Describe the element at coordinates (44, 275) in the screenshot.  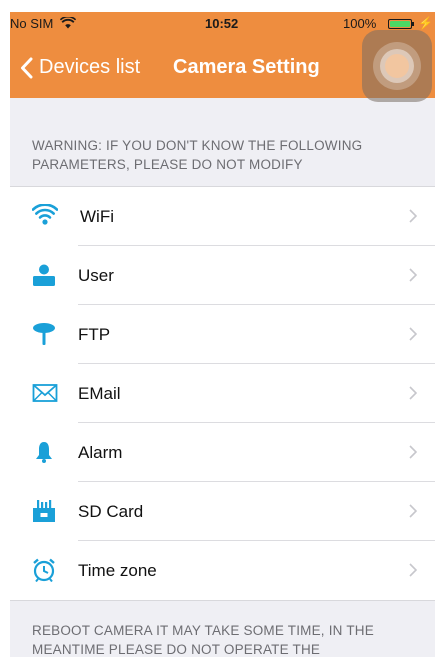
I see `user-icon` at that location.